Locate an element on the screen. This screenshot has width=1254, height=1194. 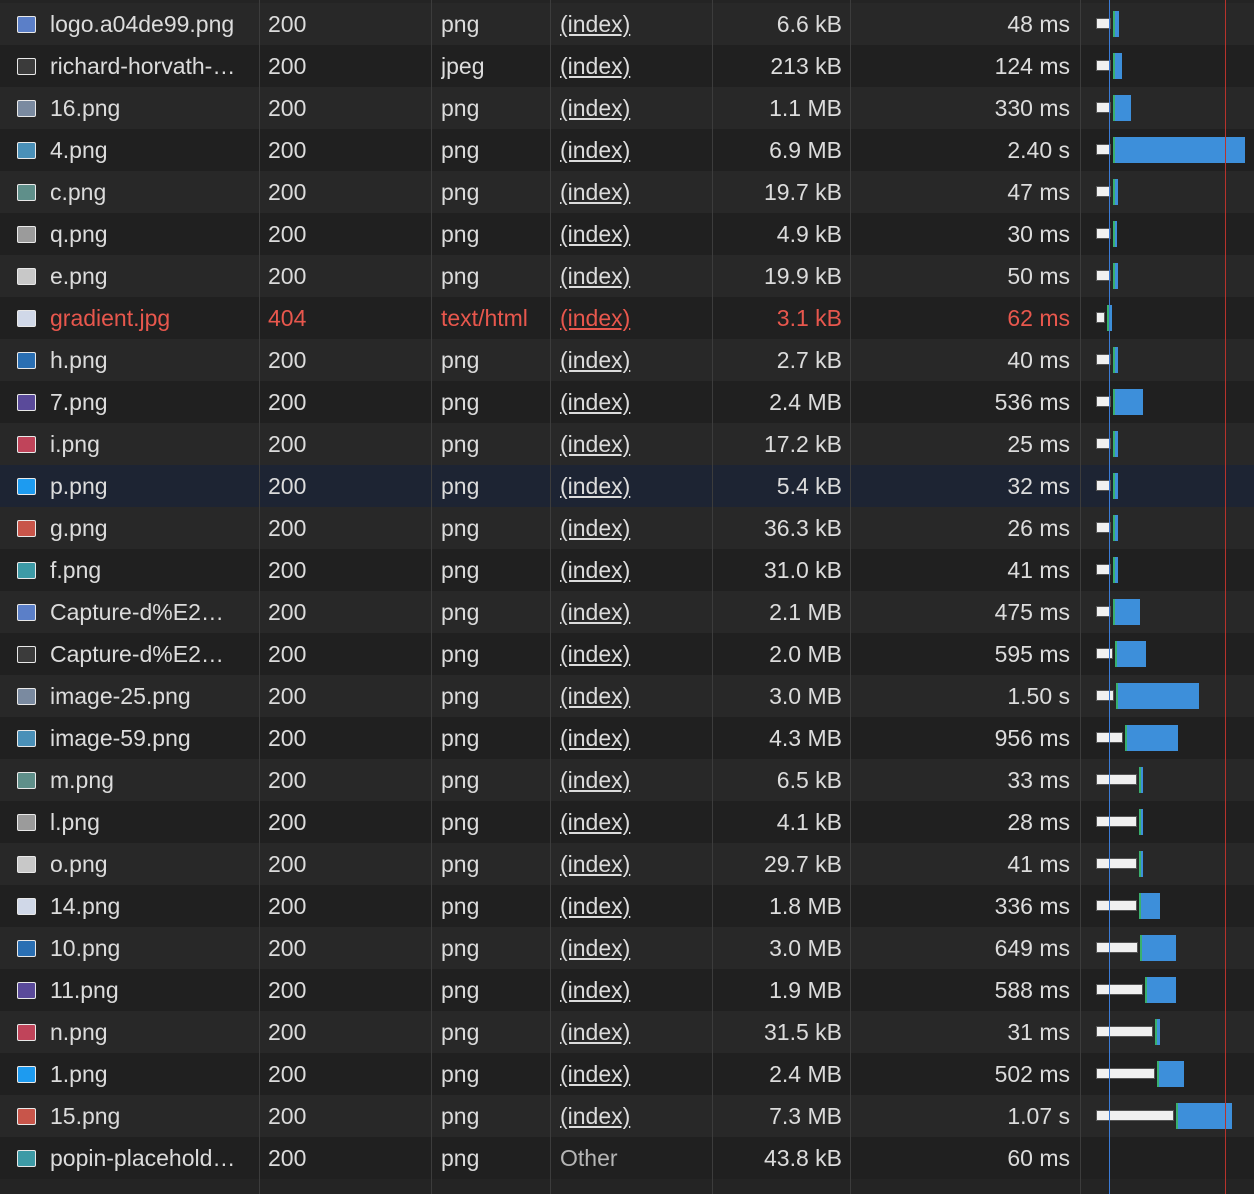
table-row: 4.png 200 png (index) 6.9 MB 2.40 s is located at coordinates (627, 150).